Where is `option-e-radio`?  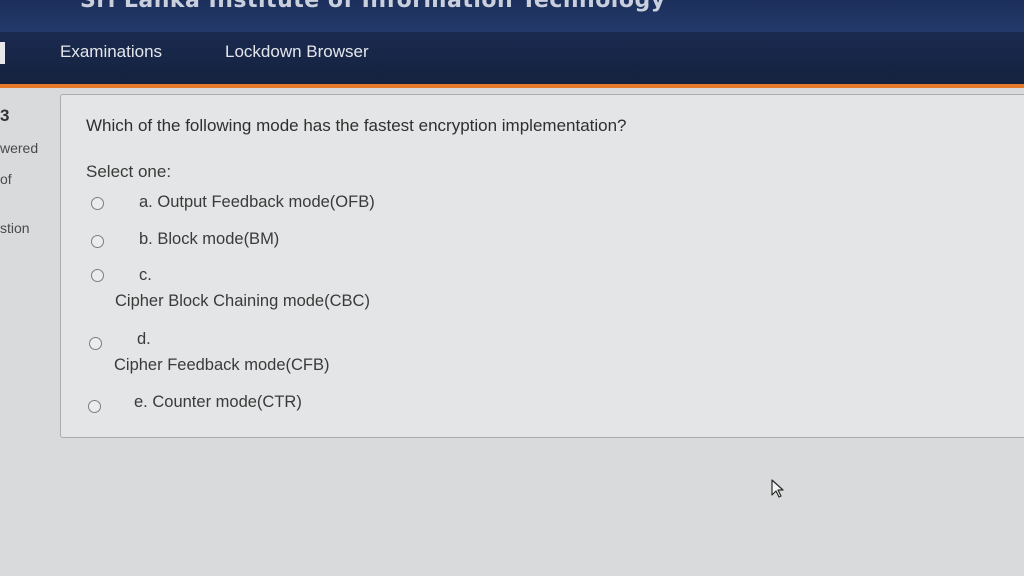 option-e-radio is located at coordinates (94, 406).